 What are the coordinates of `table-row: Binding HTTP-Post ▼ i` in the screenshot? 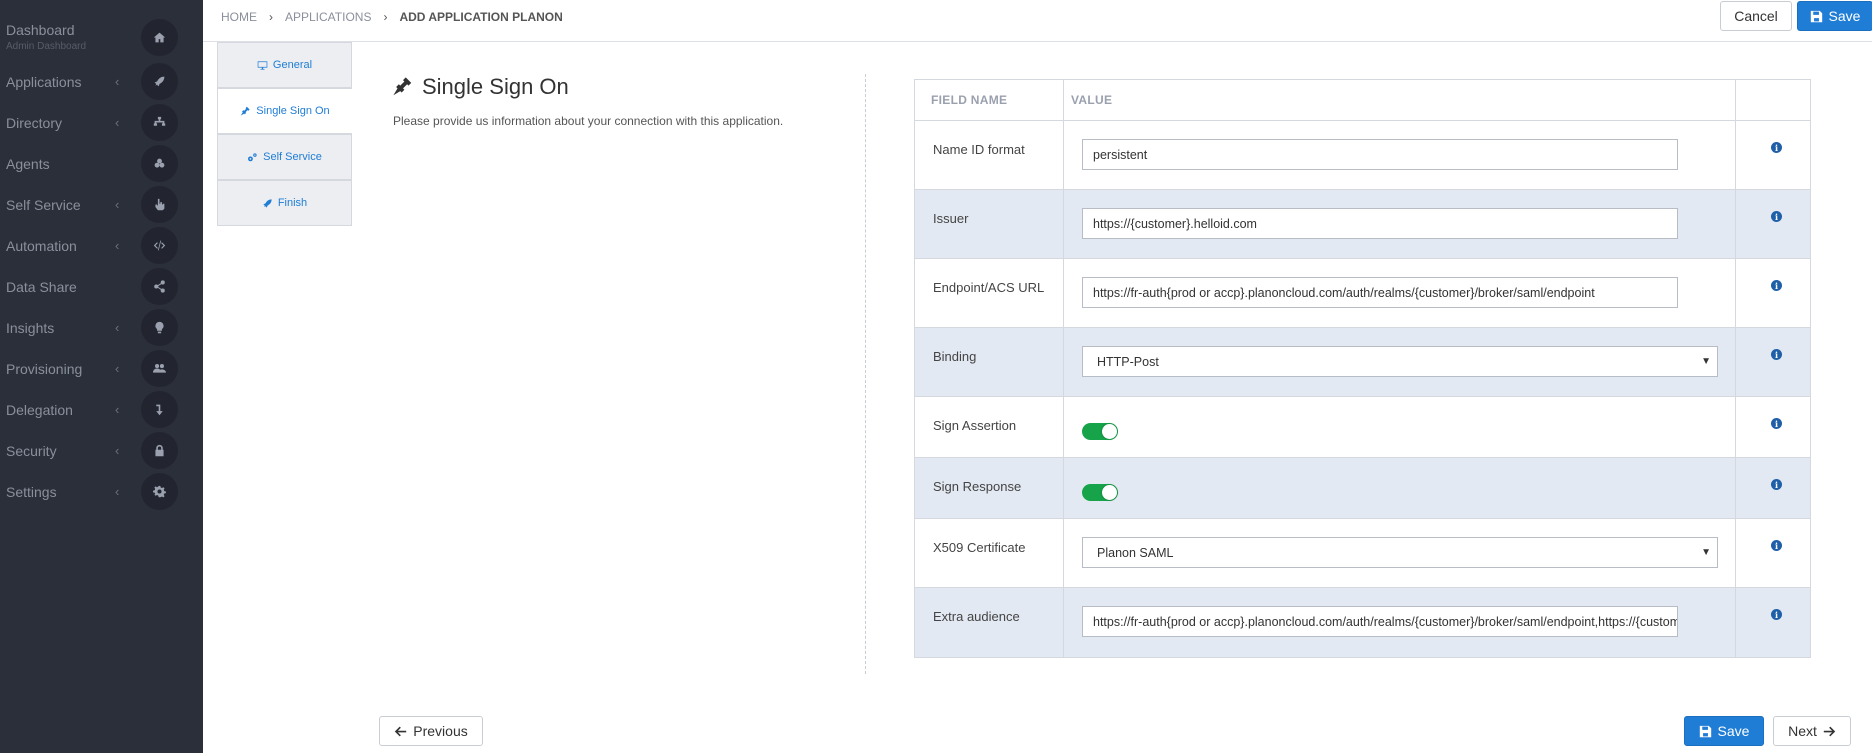 It's located at (1362, 362).